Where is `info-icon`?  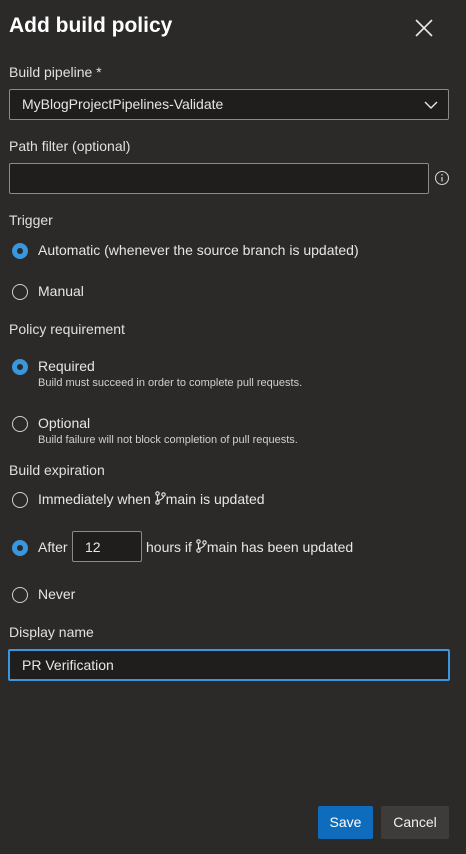 info-icon is located at coordinates (442, 178).